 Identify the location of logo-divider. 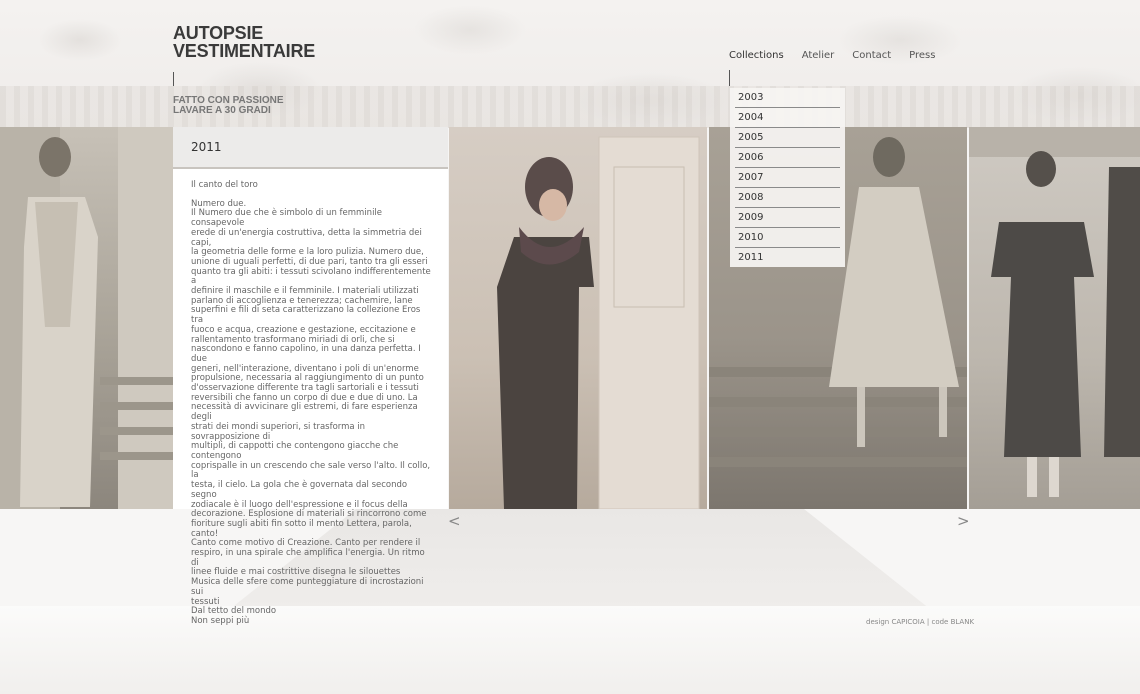
(173, 79).